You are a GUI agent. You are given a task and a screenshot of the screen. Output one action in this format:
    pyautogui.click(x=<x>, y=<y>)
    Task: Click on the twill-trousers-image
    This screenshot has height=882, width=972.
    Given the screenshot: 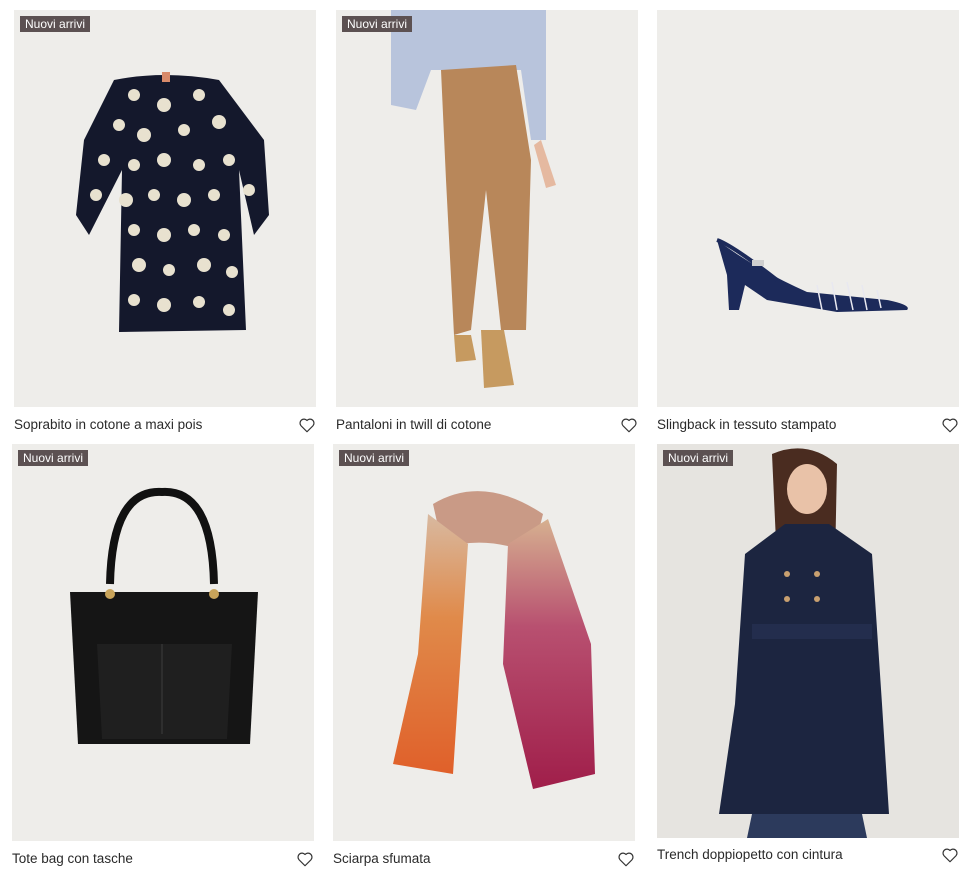 What is the action you would take?
    pyautogui.click(x=473, y=199)
    